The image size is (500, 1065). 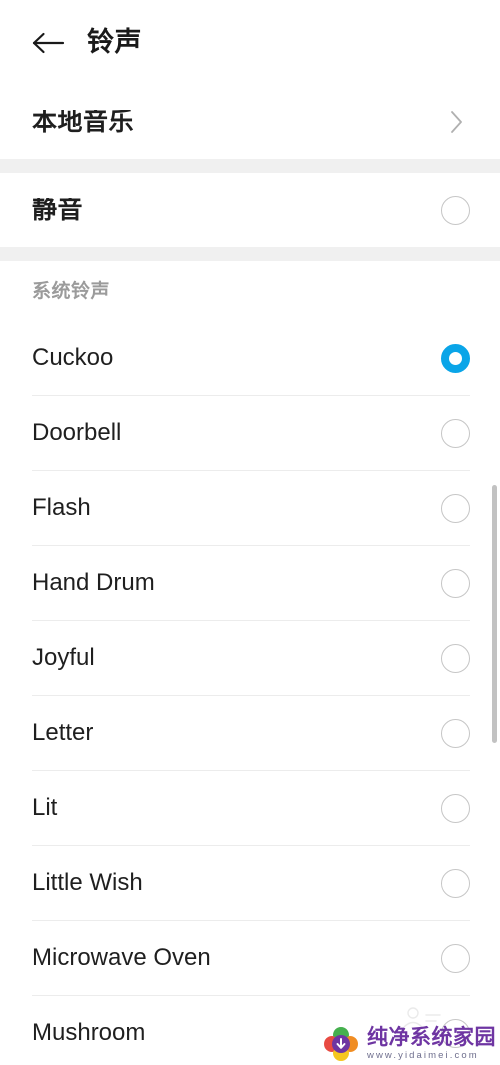 I want to click on app-bar: 铃声, so click(x=250, y=42).